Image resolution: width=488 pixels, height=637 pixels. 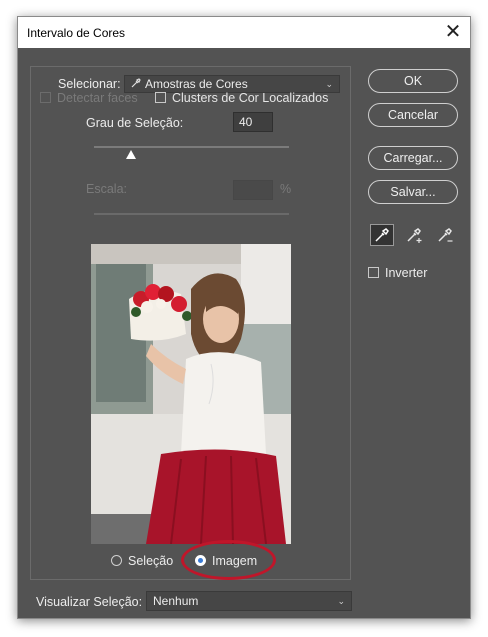 What do you see at coordinates (196, 84) in the screenshot?
I see `select-value: Amostras de Cores` at bounding box center [196, 84].